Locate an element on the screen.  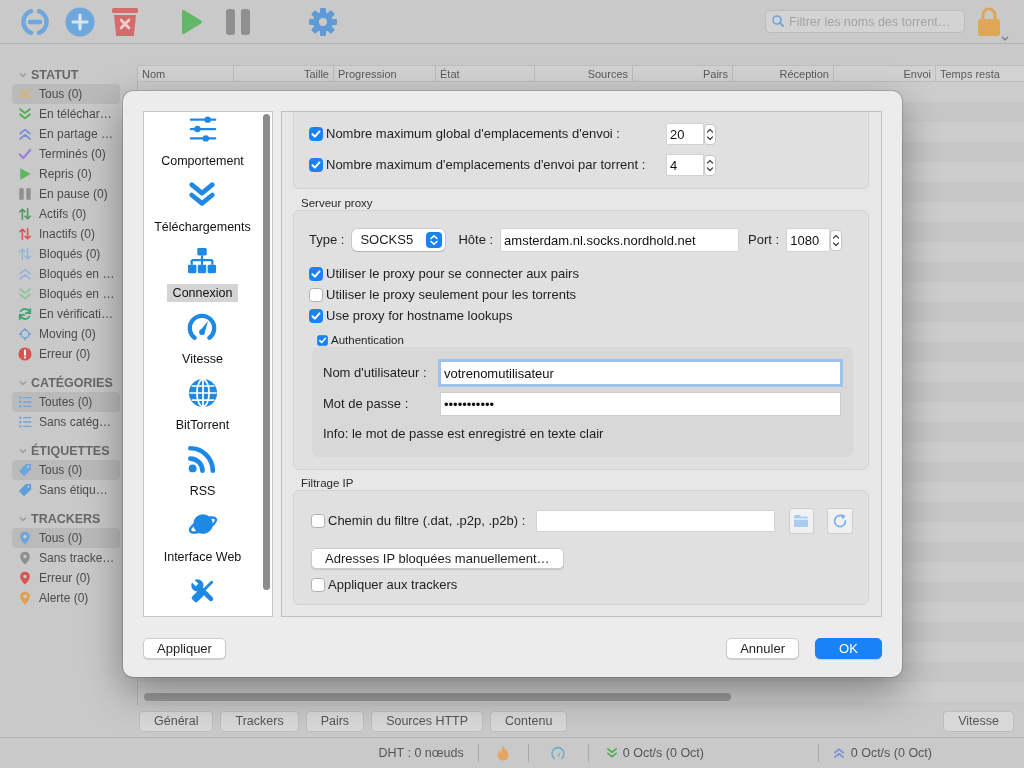
double-chevron-up-icon is located at coordinates (838, 753).